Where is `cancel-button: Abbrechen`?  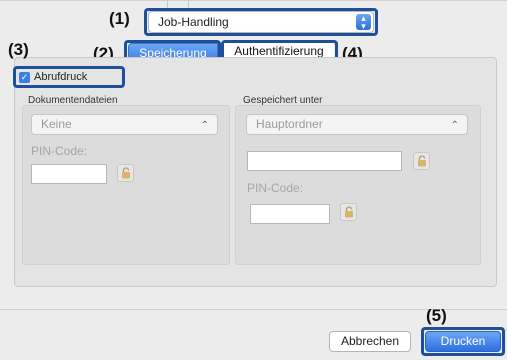 cancel-button: Abbrechen is located at coordinates (370, 341).